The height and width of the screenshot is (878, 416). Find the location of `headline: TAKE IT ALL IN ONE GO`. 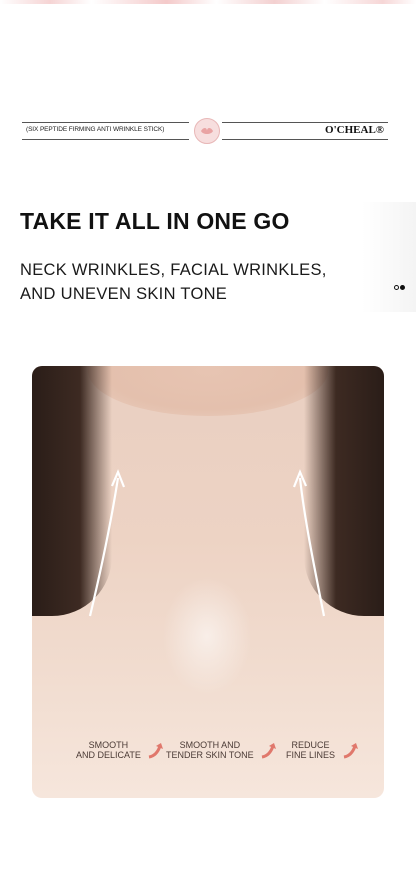

headline: TAKE IT ALL IN ONE GO is located at coordinates (155, 221).